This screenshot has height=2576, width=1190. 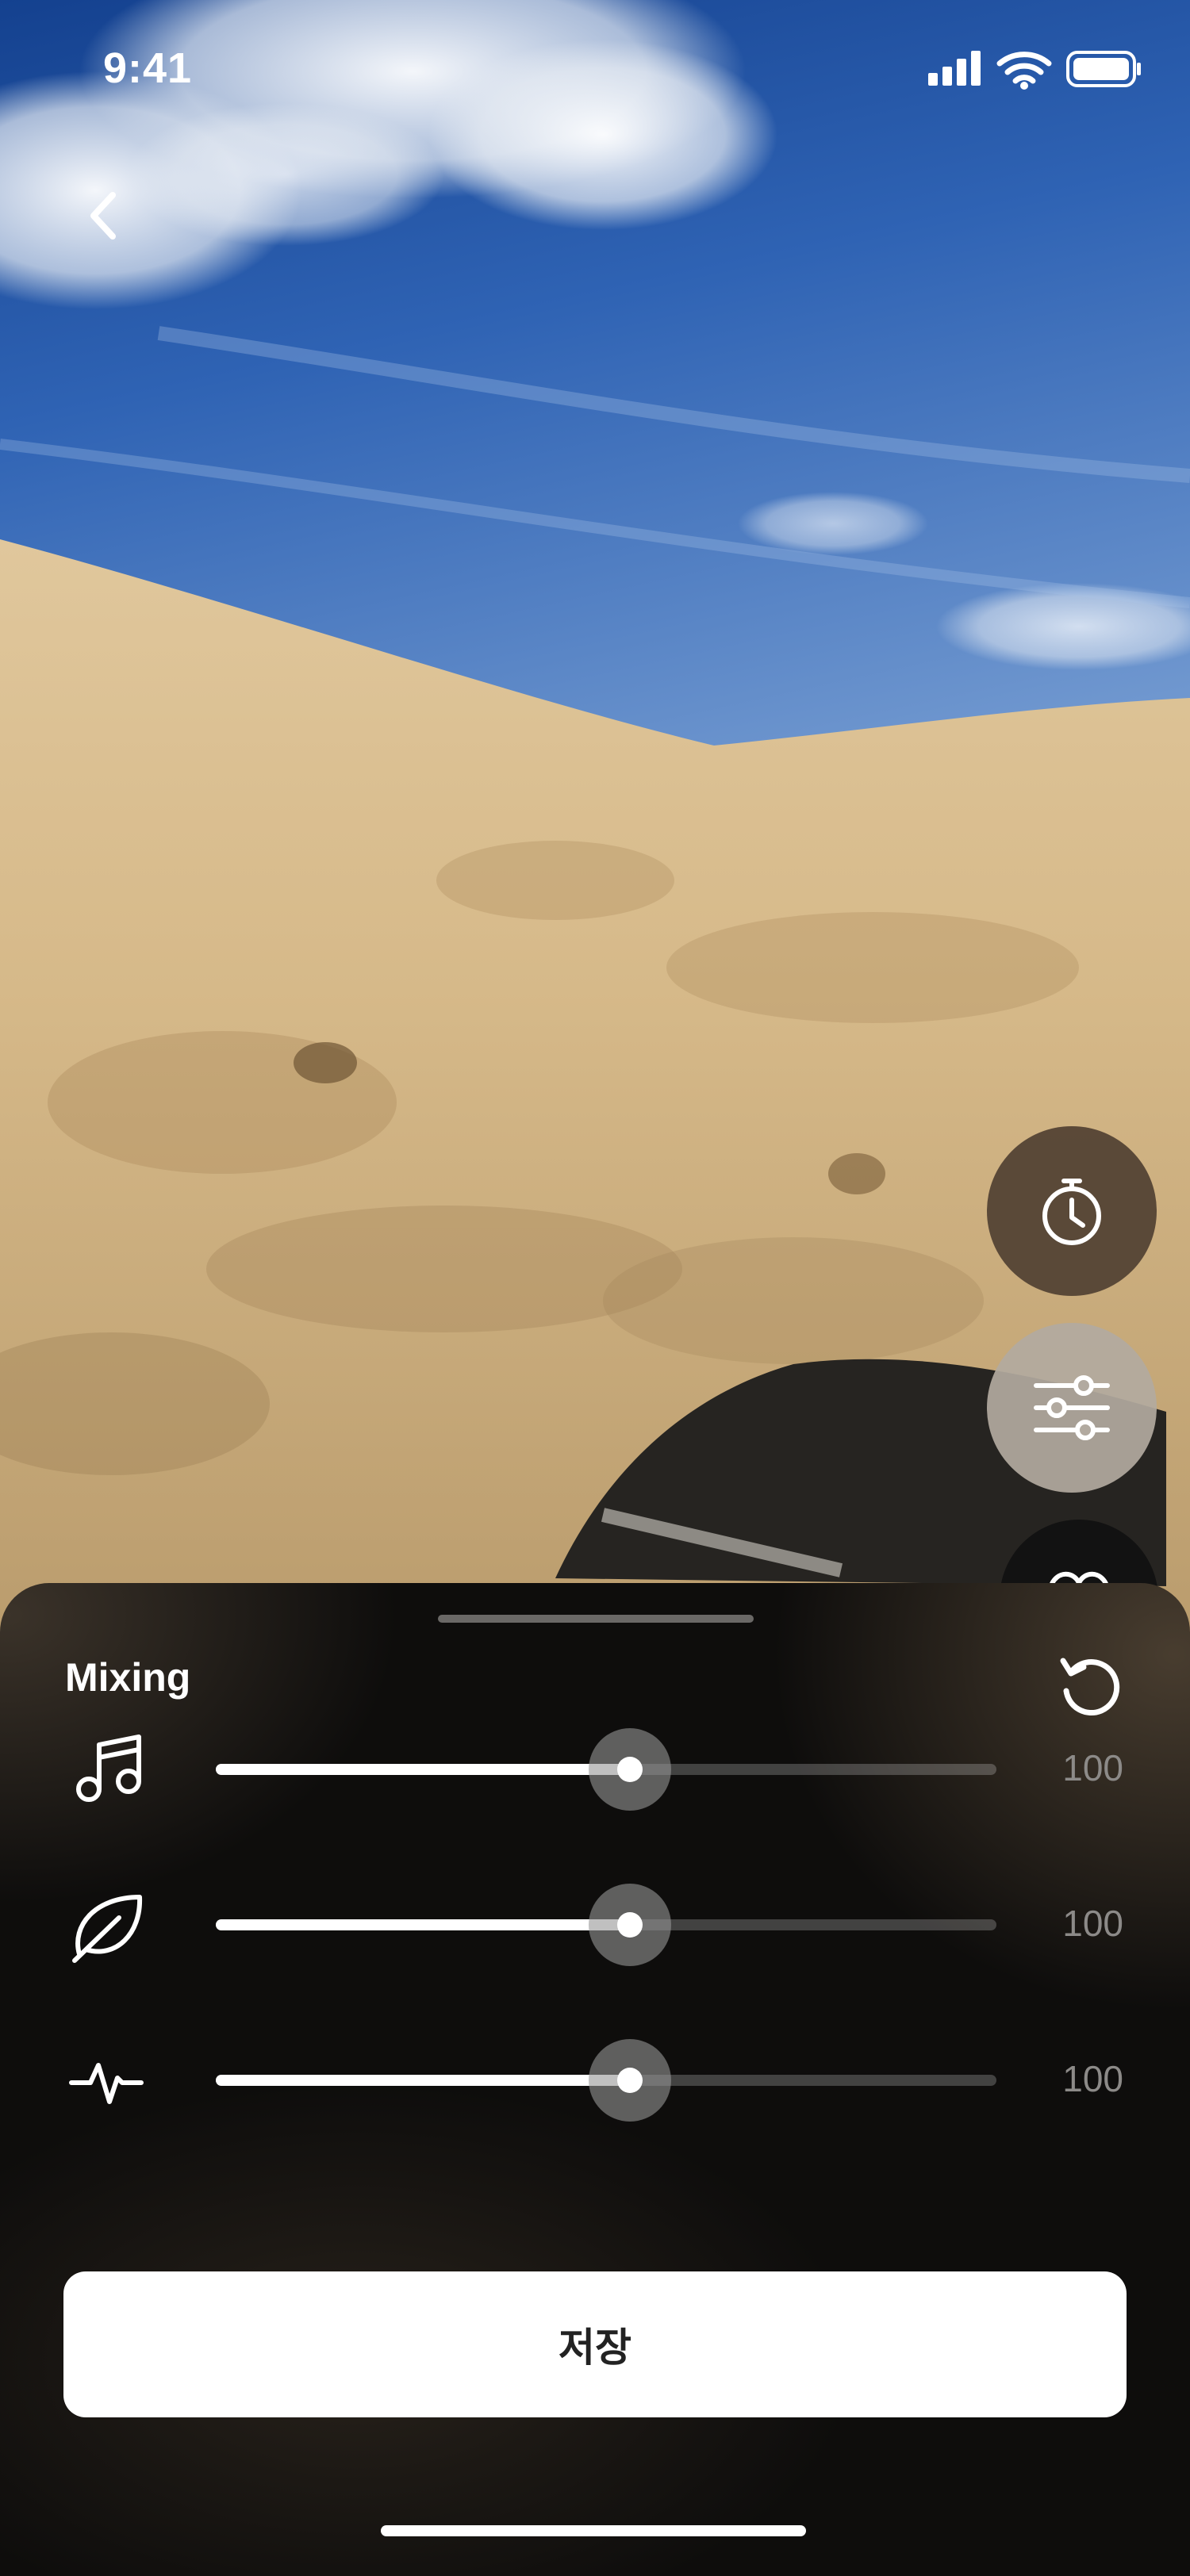 I want to click on cellular-signal-icon, so click(x=954, y=69).